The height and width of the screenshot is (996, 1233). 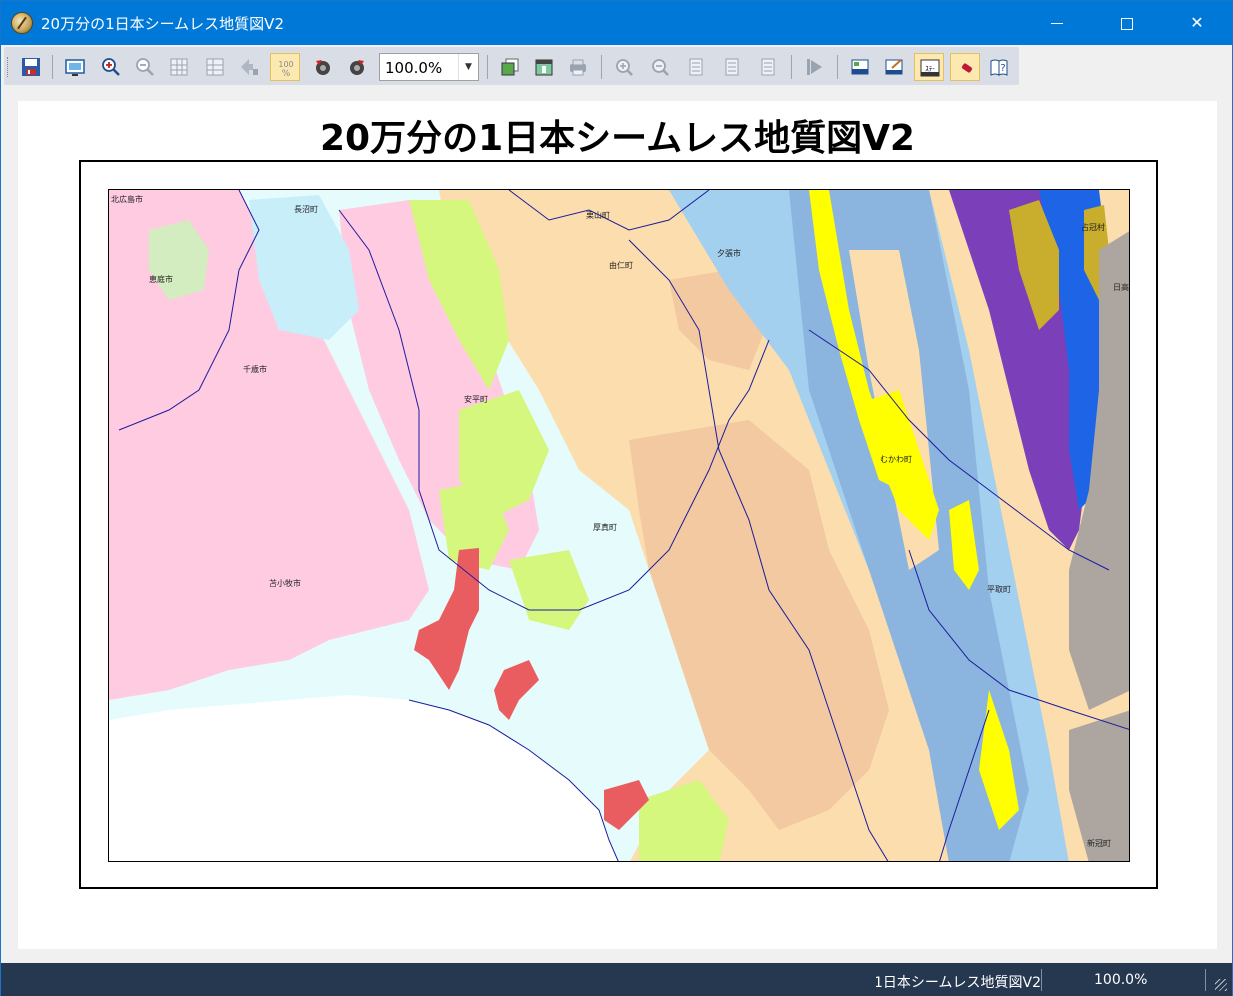 I want to click on grid-alt-icon, so click(x=215, y=67).